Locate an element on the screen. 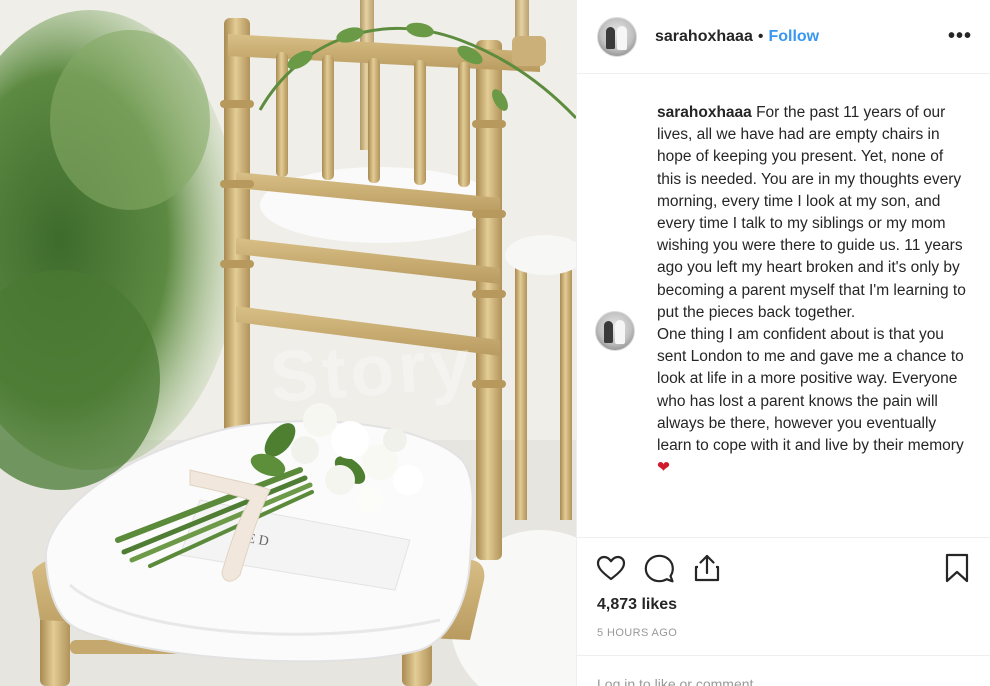 Image resolution: width=990 pixels, height=686 pixels. divider-bottom is located at coordinates (783, 655).